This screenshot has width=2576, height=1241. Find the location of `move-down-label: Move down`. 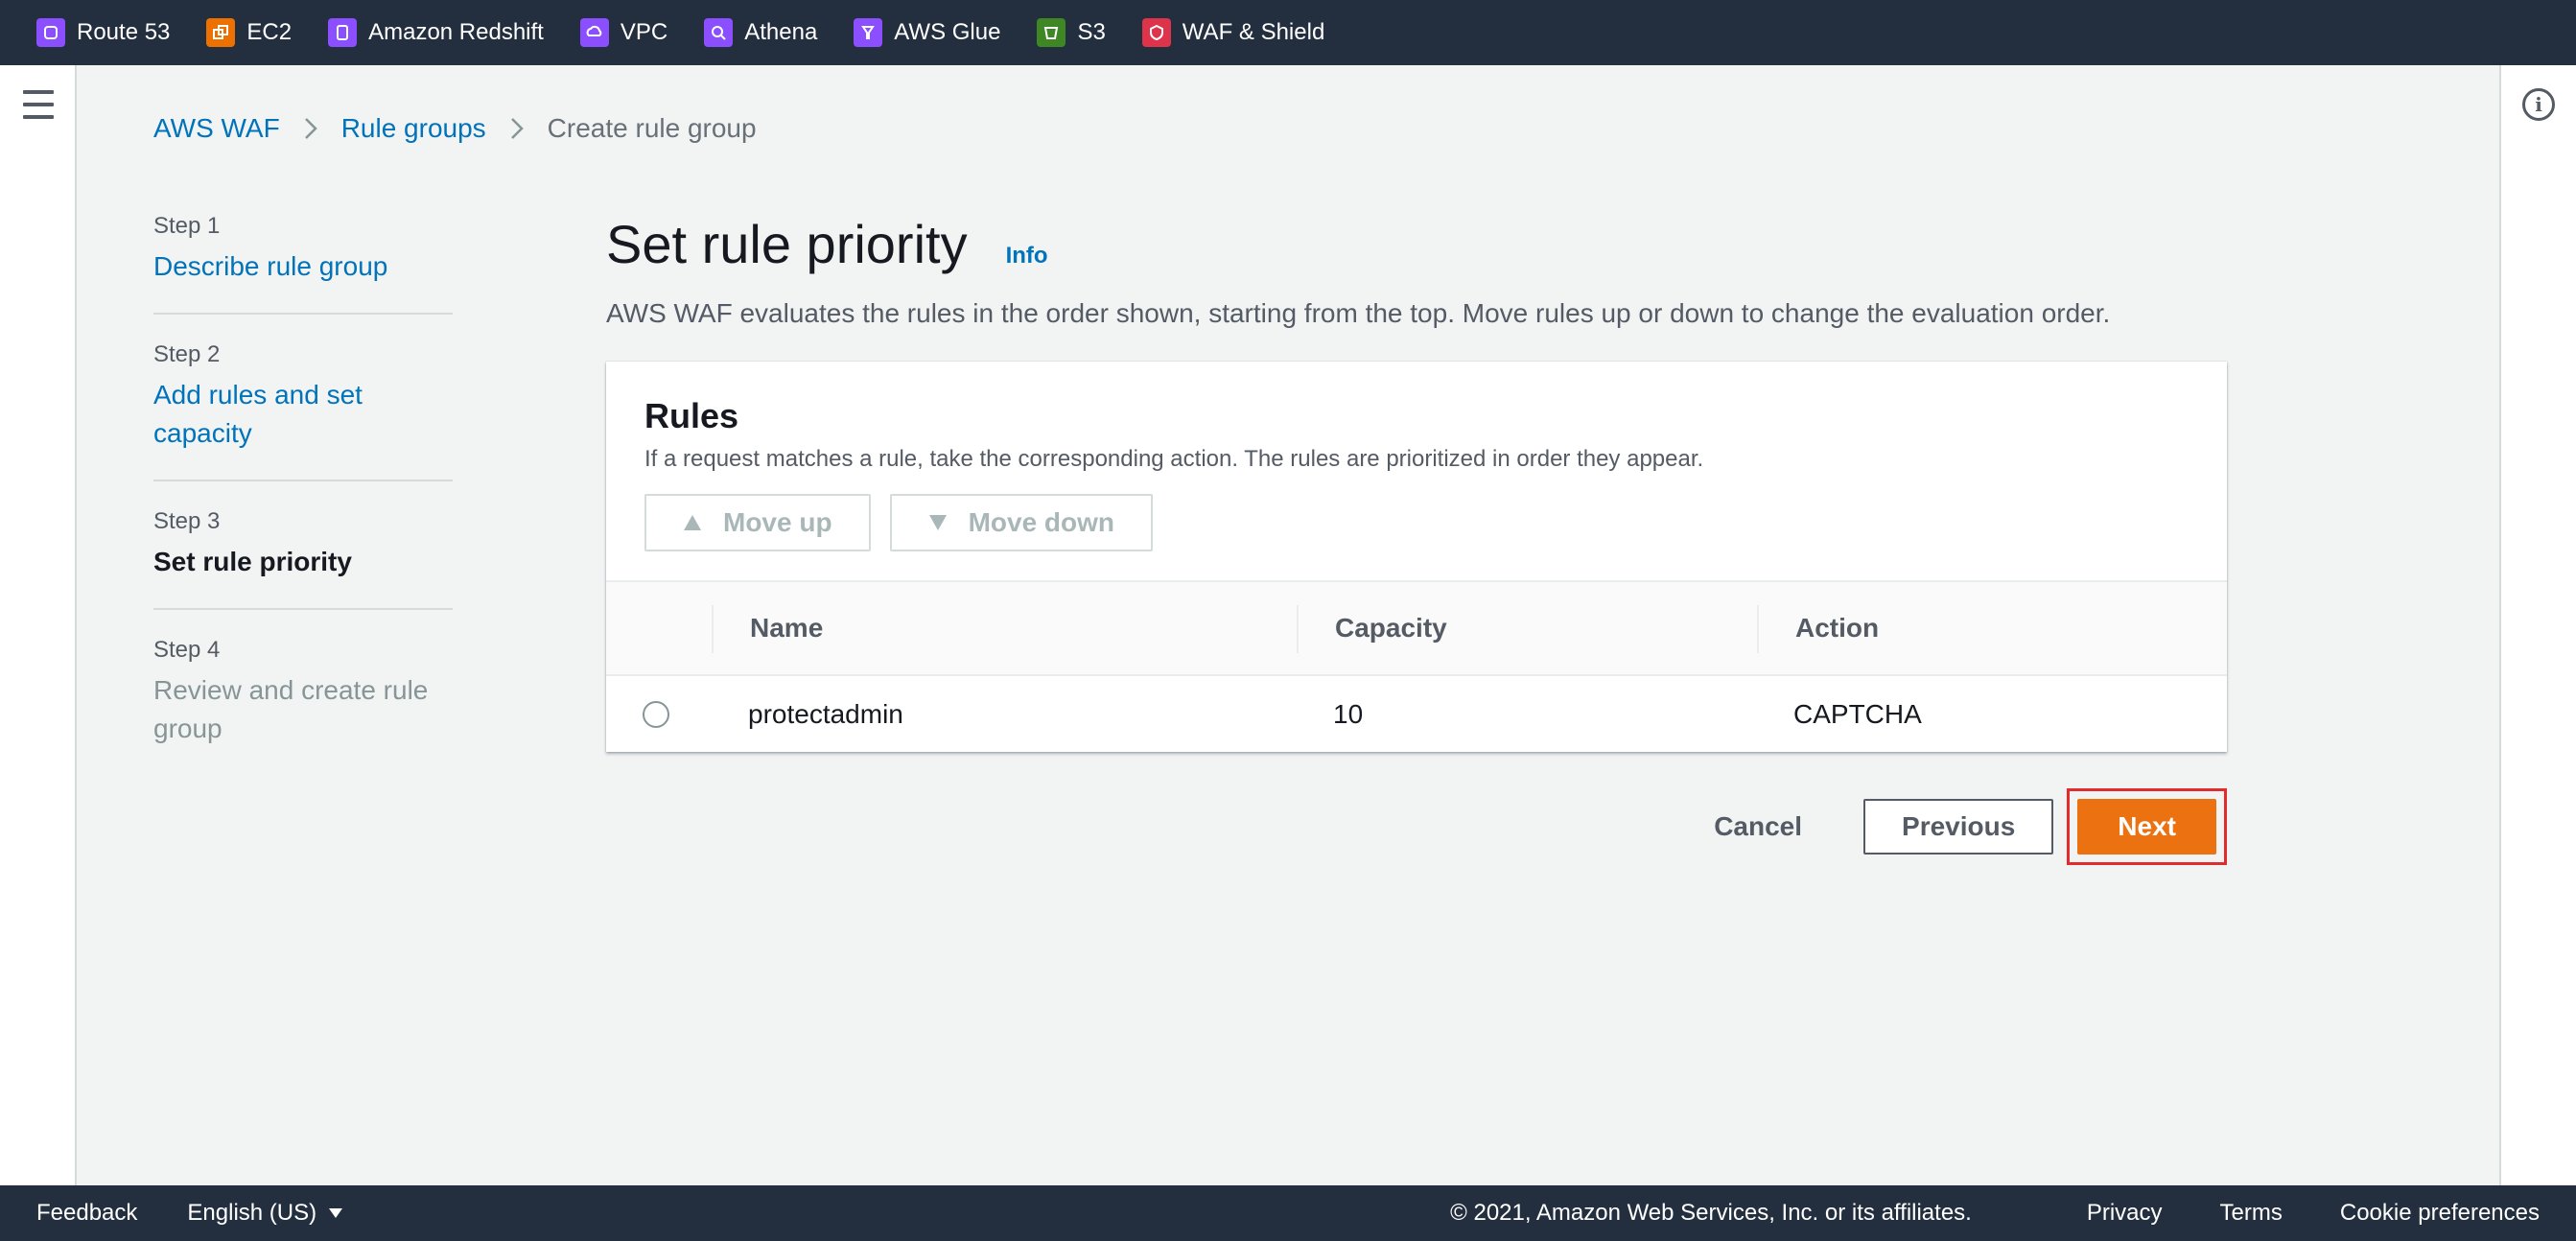

move-down-label: Move down is located at coordinates (1041, 522).